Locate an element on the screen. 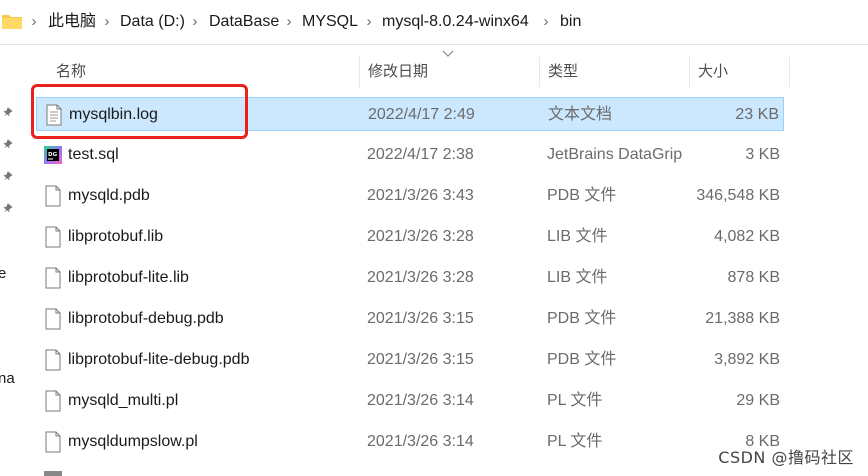 This screenshot has width=868, height=476. file-date-modified: 2022/4/17 2:38 is located at coordinates (420, 154).